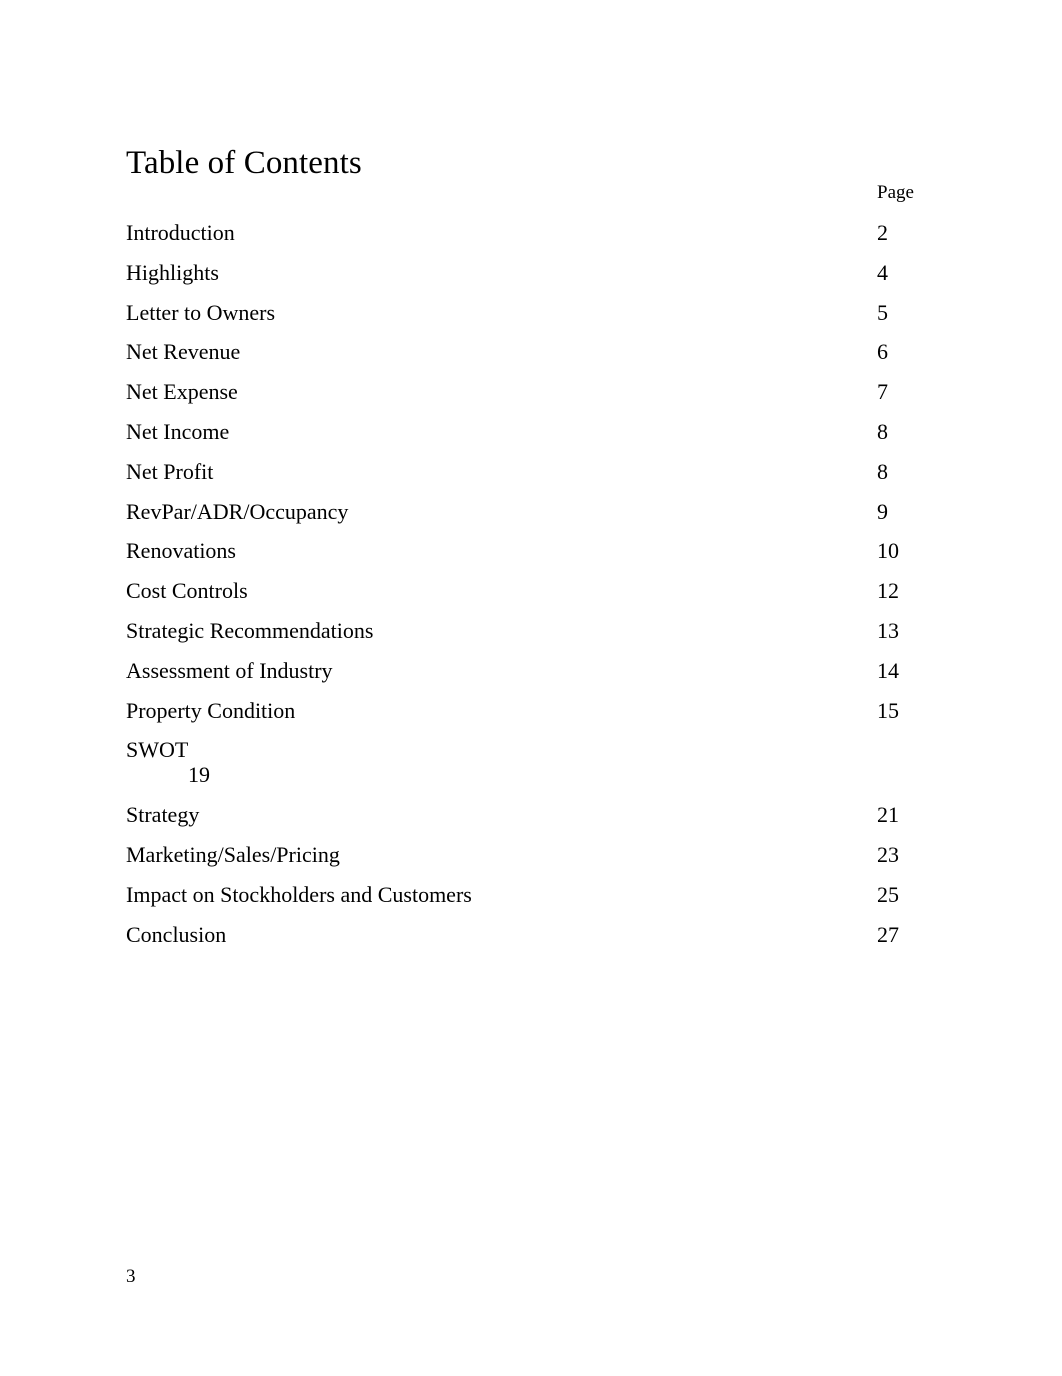  I want to click on toc-entry: Net Expense 7, so click(531, 398).